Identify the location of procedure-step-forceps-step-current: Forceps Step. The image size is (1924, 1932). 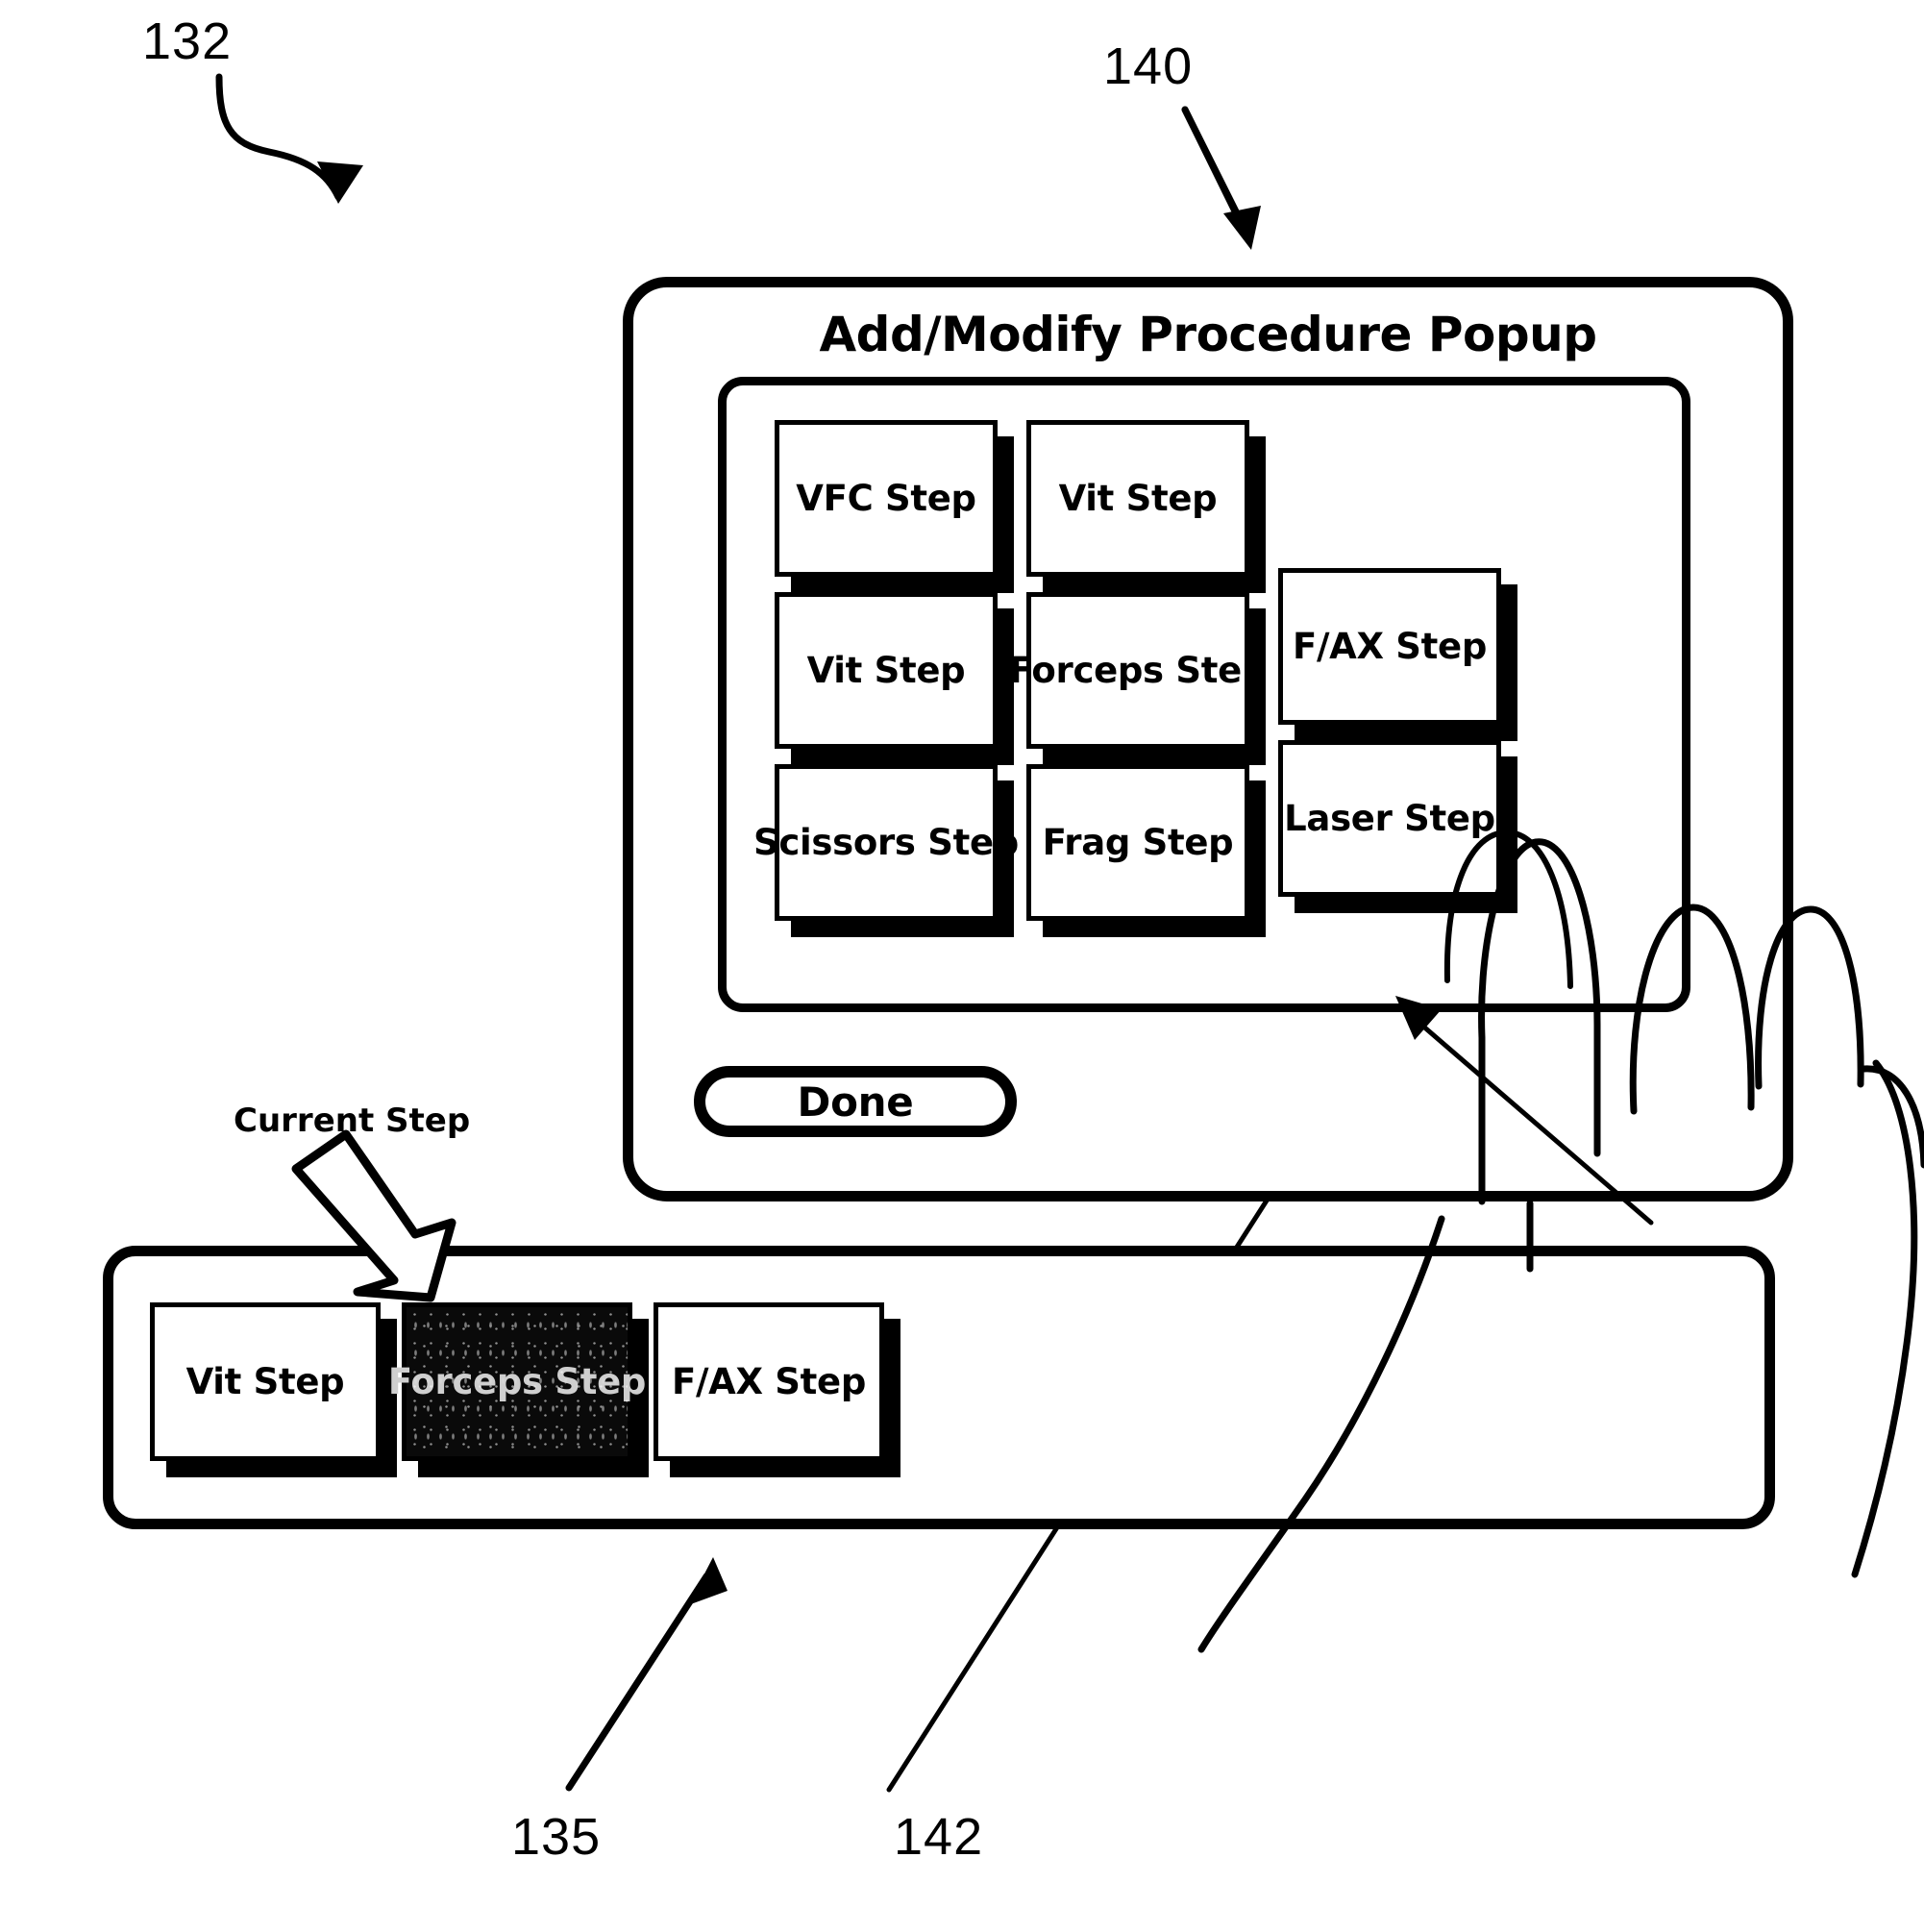
(517, 1382).